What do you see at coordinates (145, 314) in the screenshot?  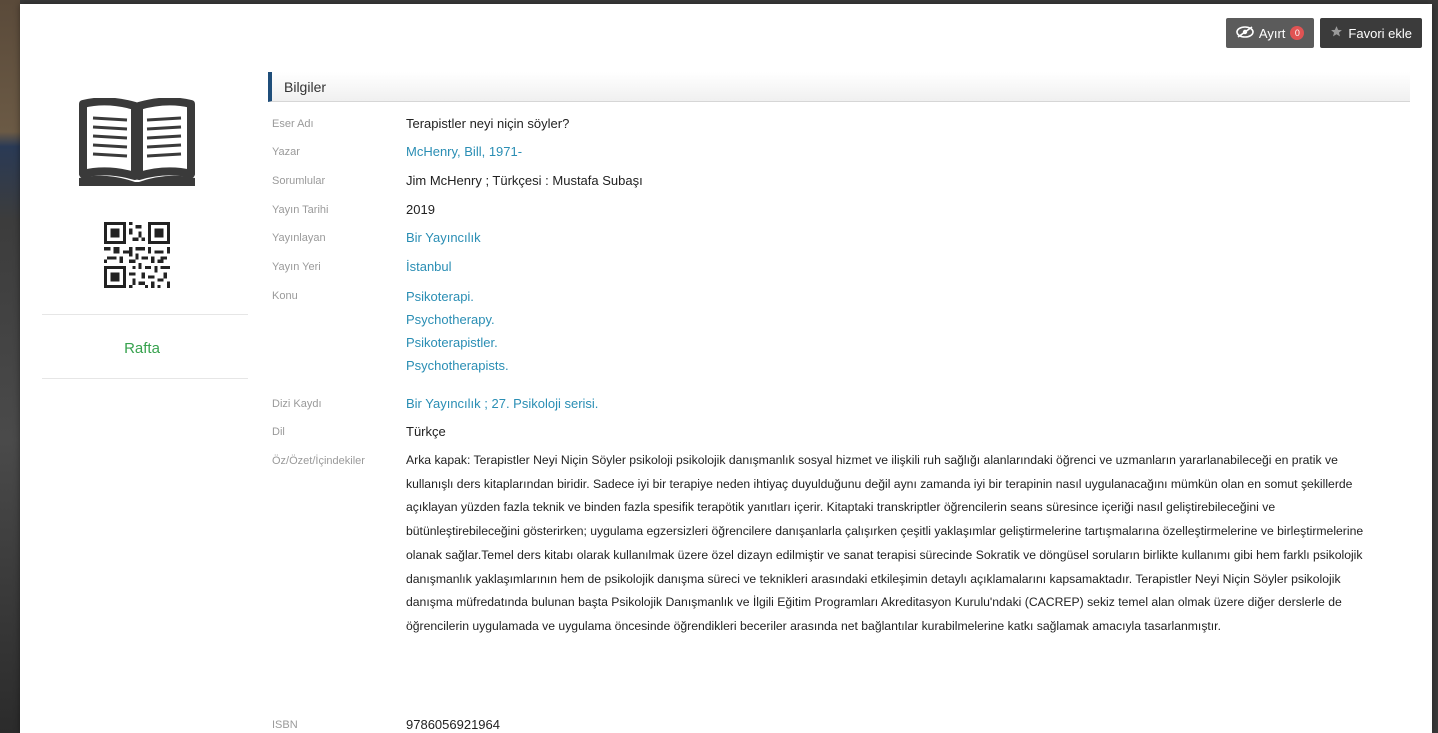 I see `left-divider-top` at bounding box center [145, 314].